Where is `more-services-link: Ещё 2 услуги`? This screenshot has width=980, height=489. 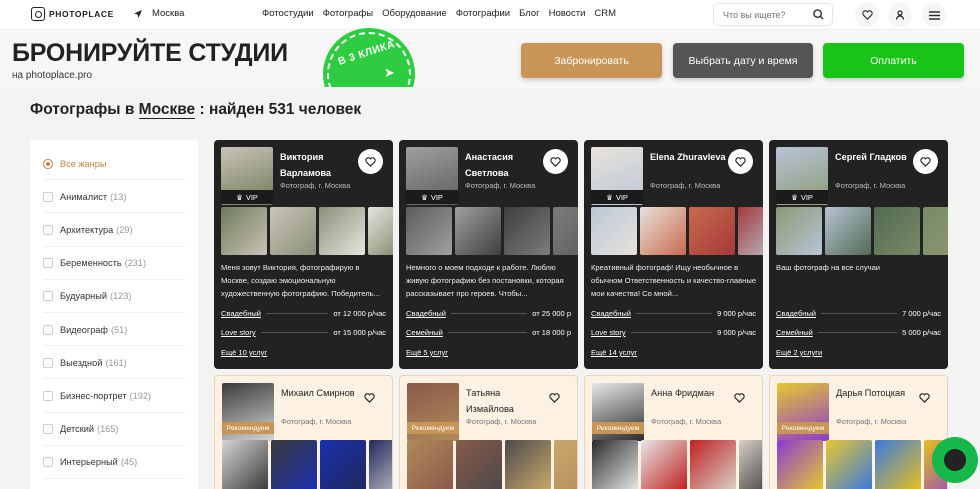 more-services-link: Ещё 2 услуги is located at coordinates (799, 352).